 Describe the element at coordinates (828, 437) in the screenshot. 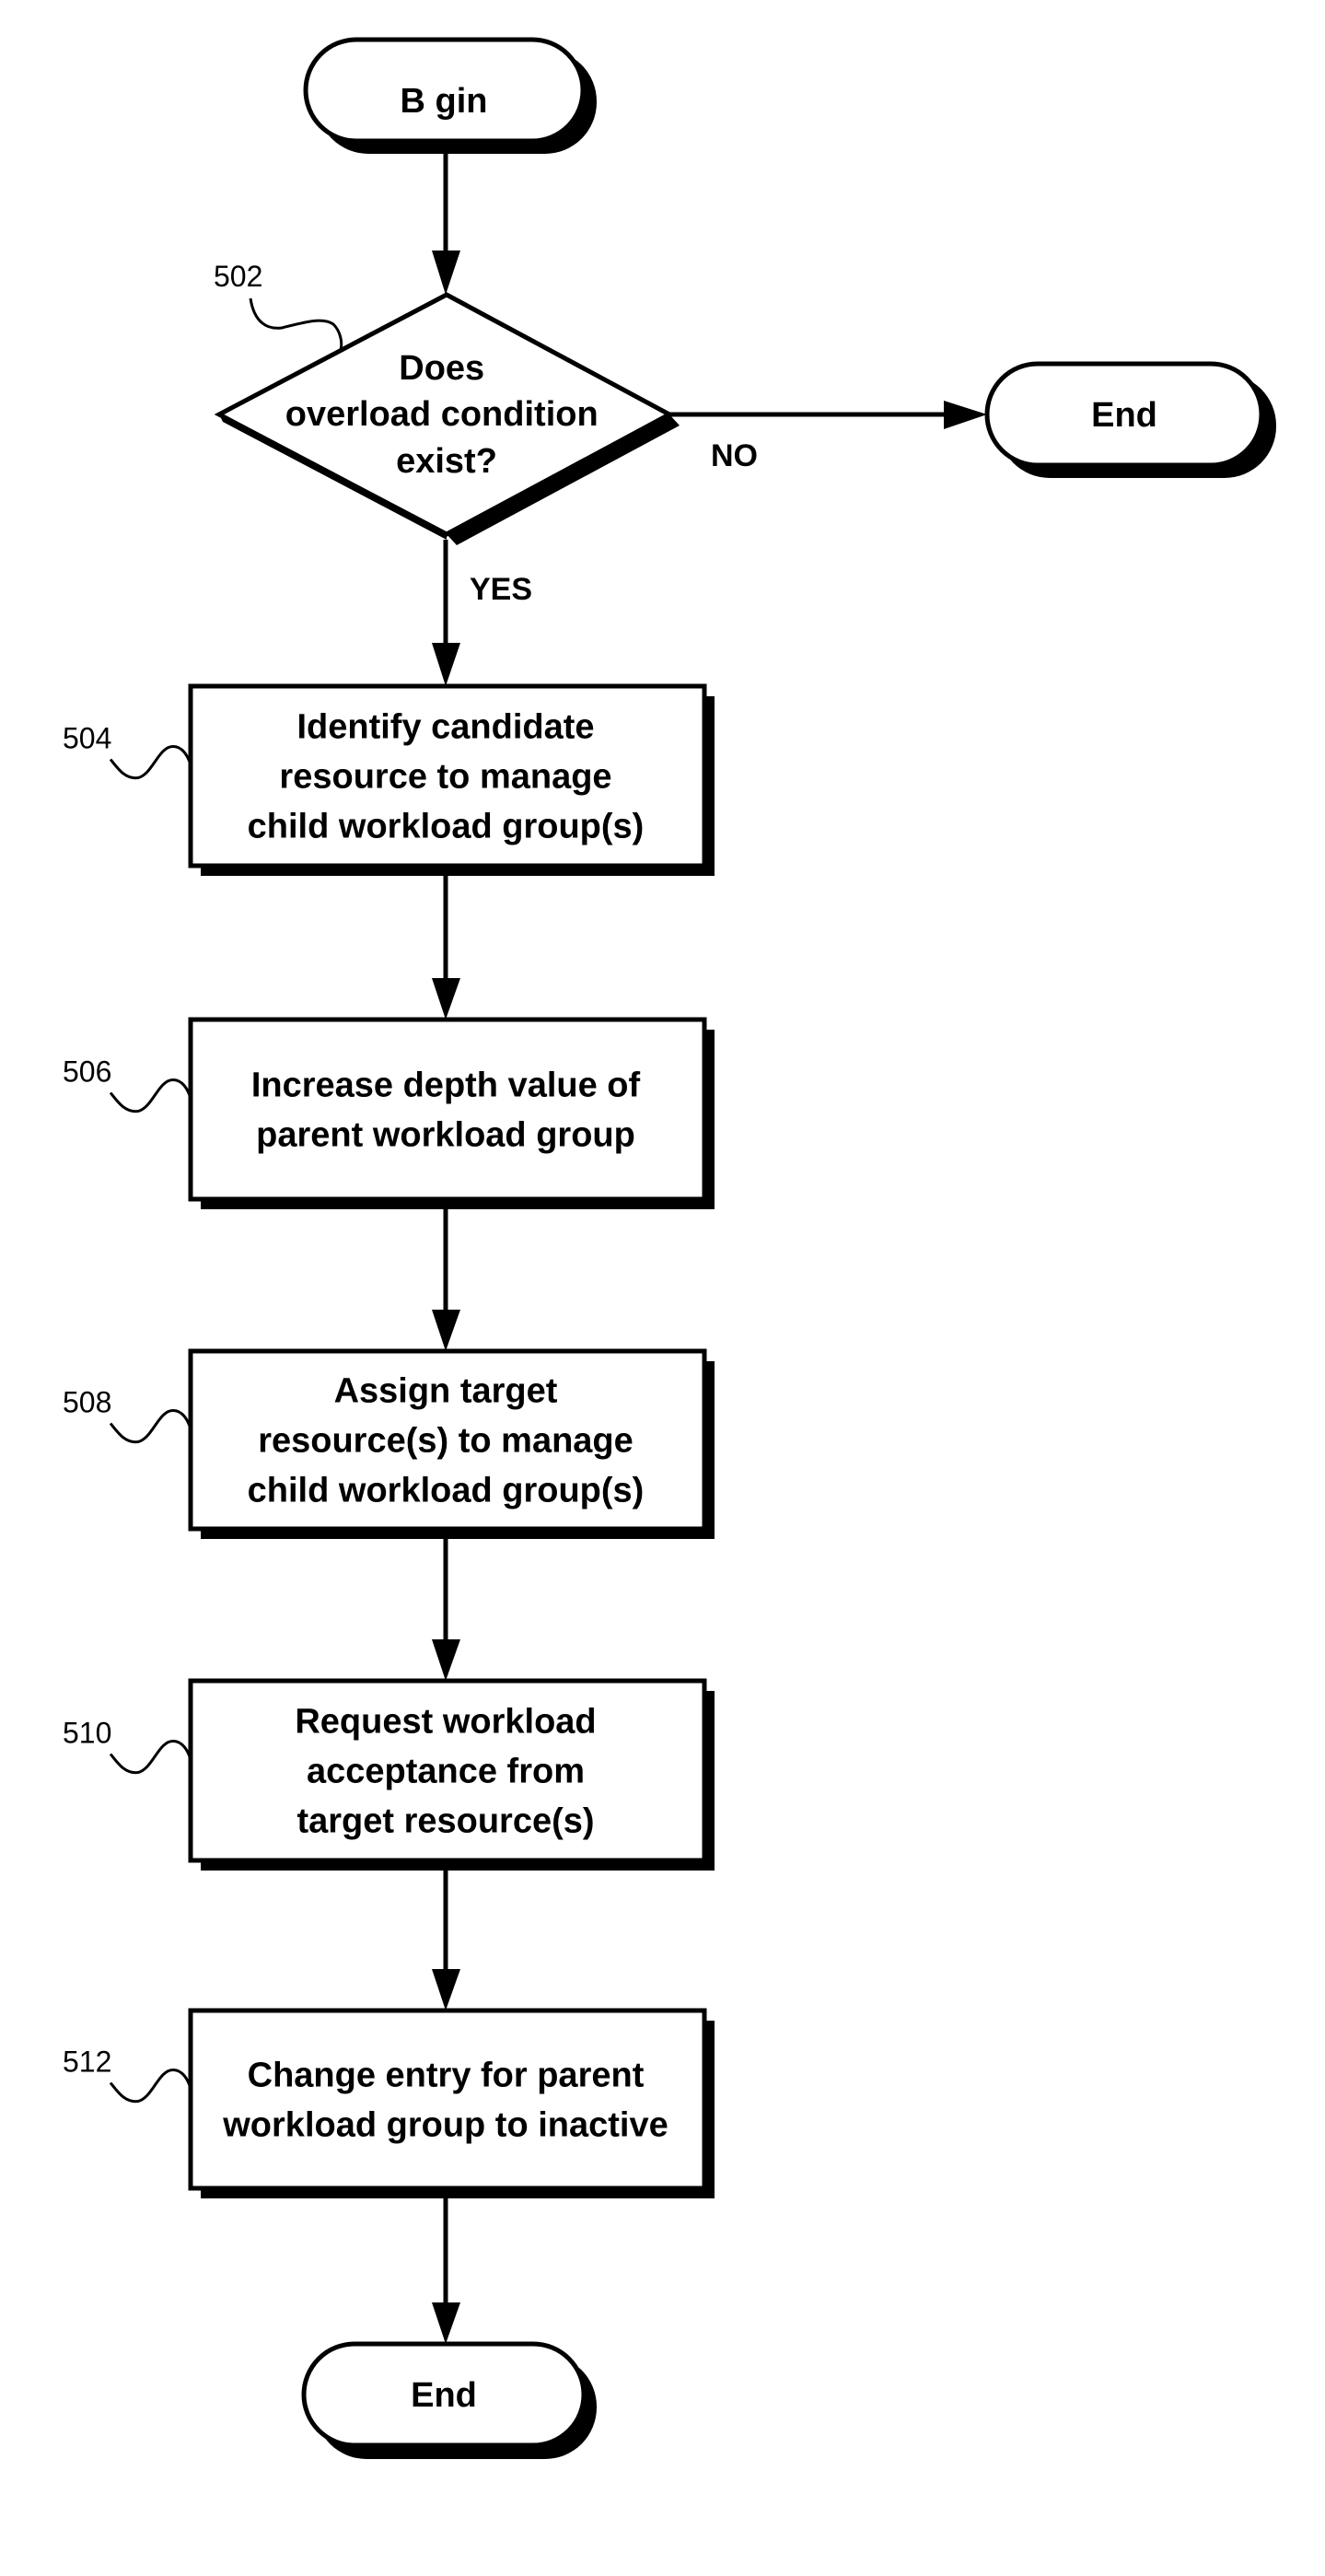

I see `connector-no: NO` at that location.